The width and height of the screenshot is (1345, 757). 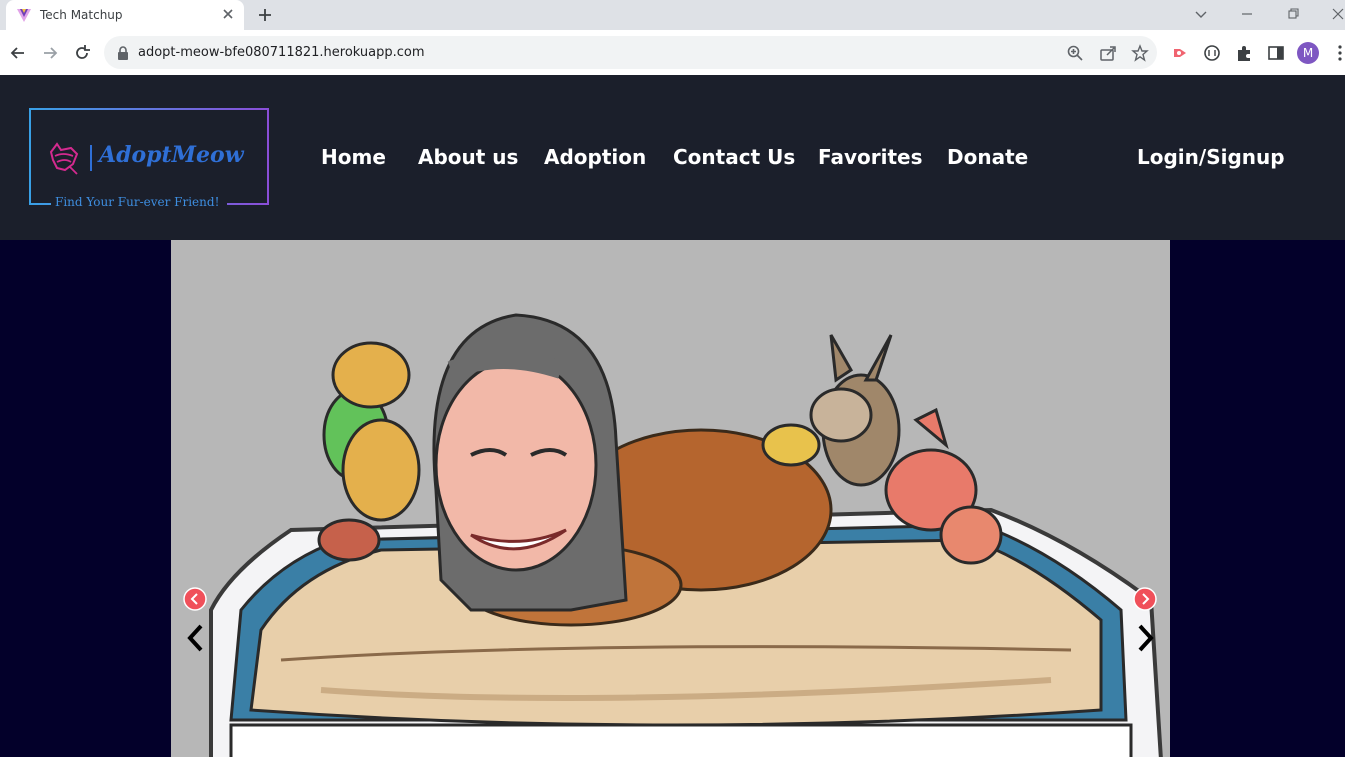 What do you see at coordinates (195, 599) in the screenshot?
I see `carousel-prev-badge-icon` at bounding box center [195, 599].